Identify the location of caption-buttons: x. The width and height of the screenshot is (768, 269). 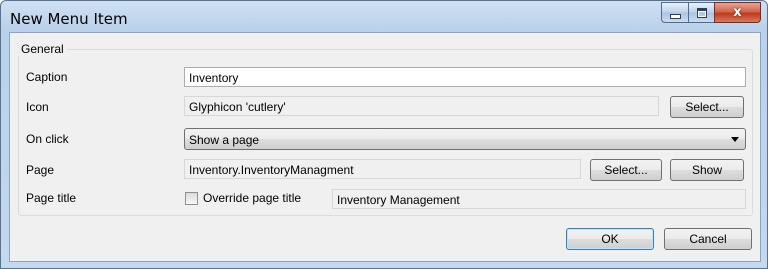
(711, 12).